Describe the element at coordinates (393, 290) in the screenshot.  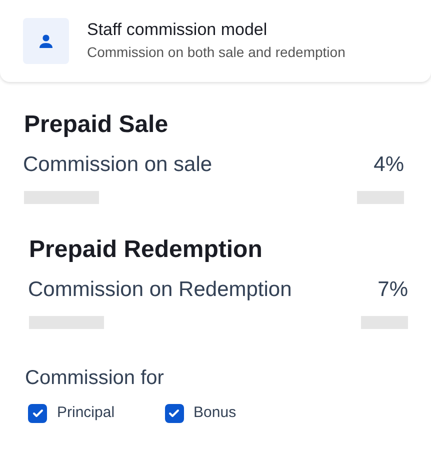
I see `commission-value: 7%` at that location.